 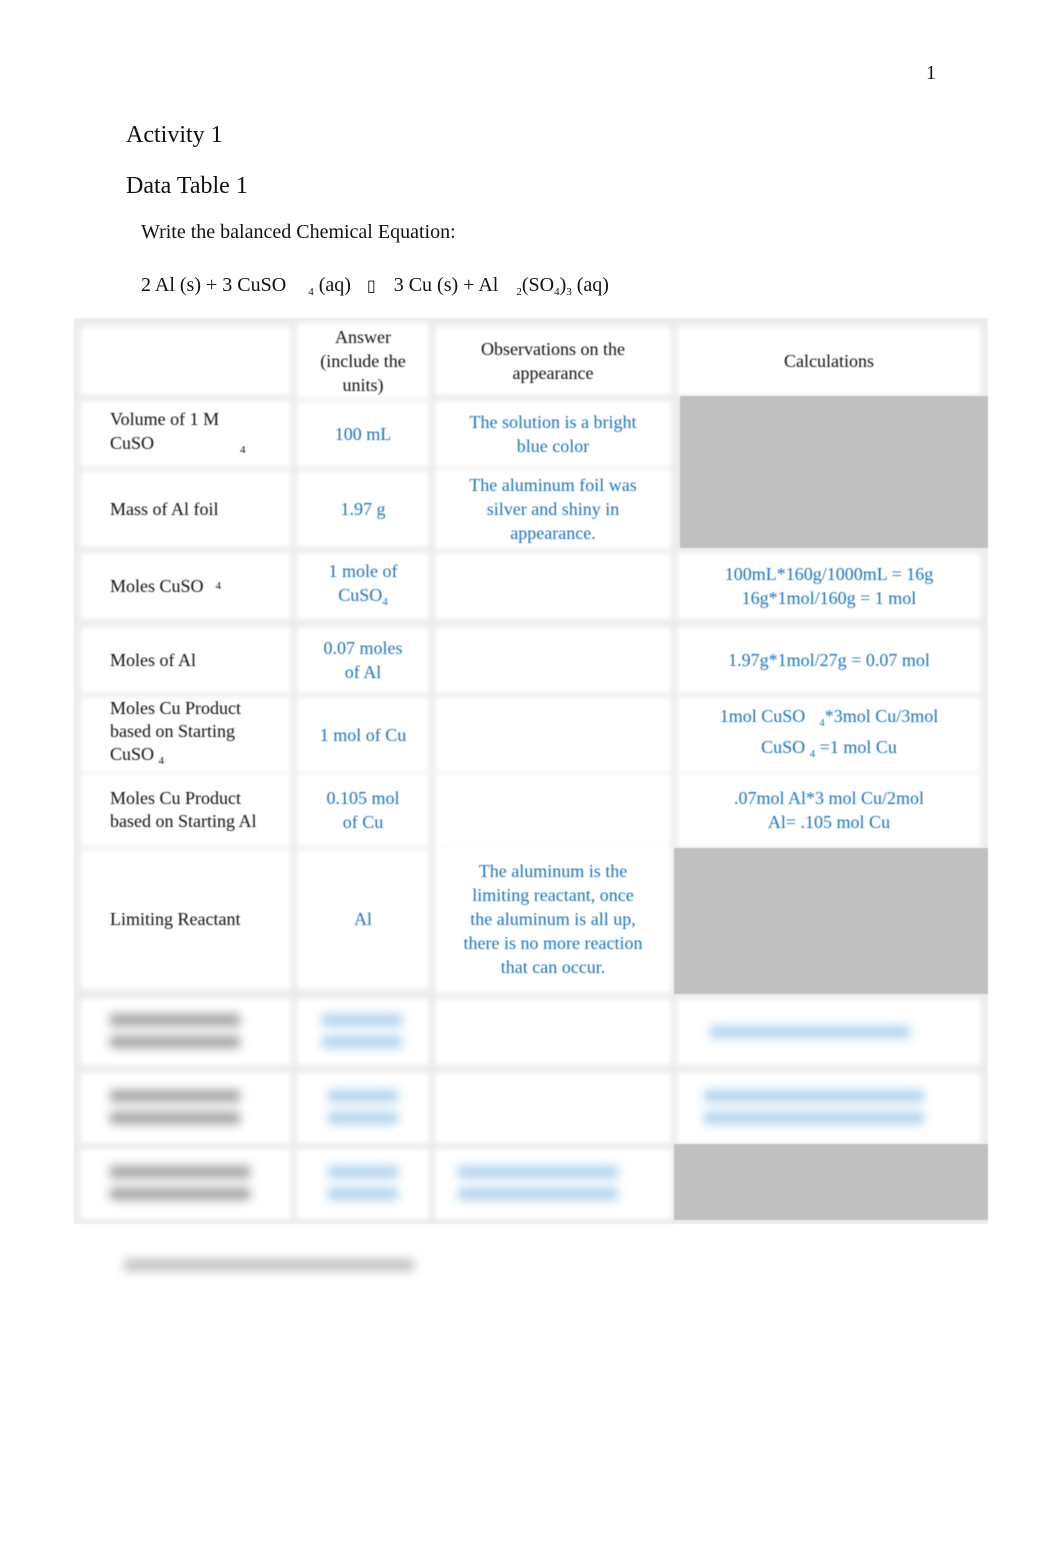 I want to click on answer-cell: 100 mL, so click(x=363, y=434).